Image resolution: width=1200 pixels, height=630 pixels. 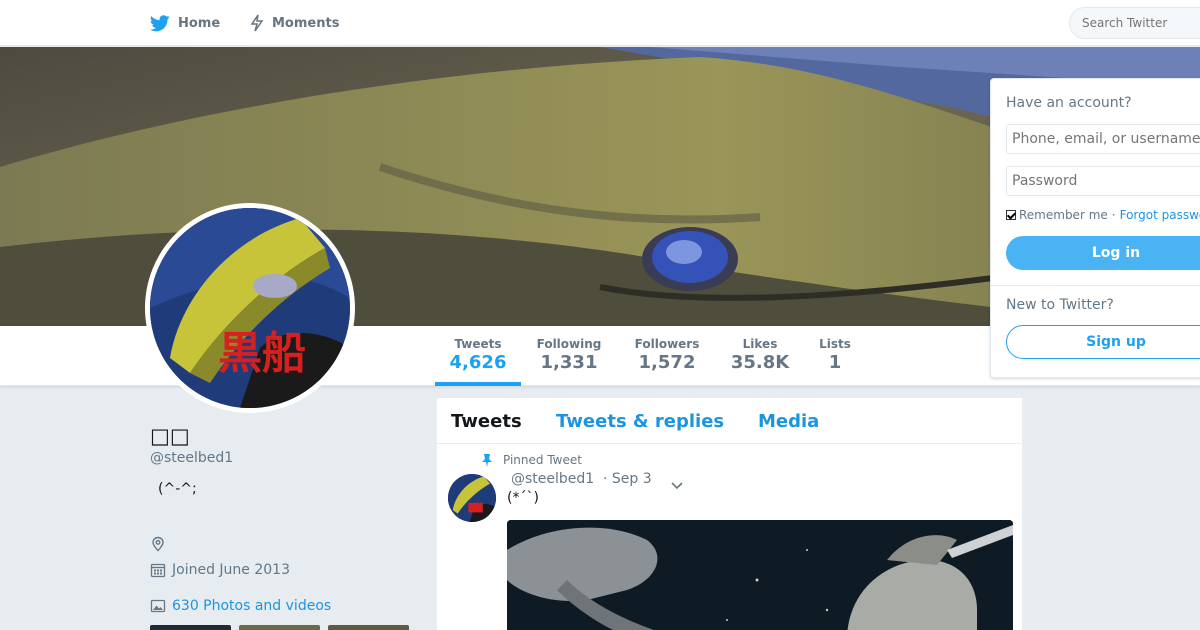 What do you see at coordinates (252, 606) in the screenshot?
I see `profile-photos-label: 630 Photos and videos` at bounding box center [252, 606].